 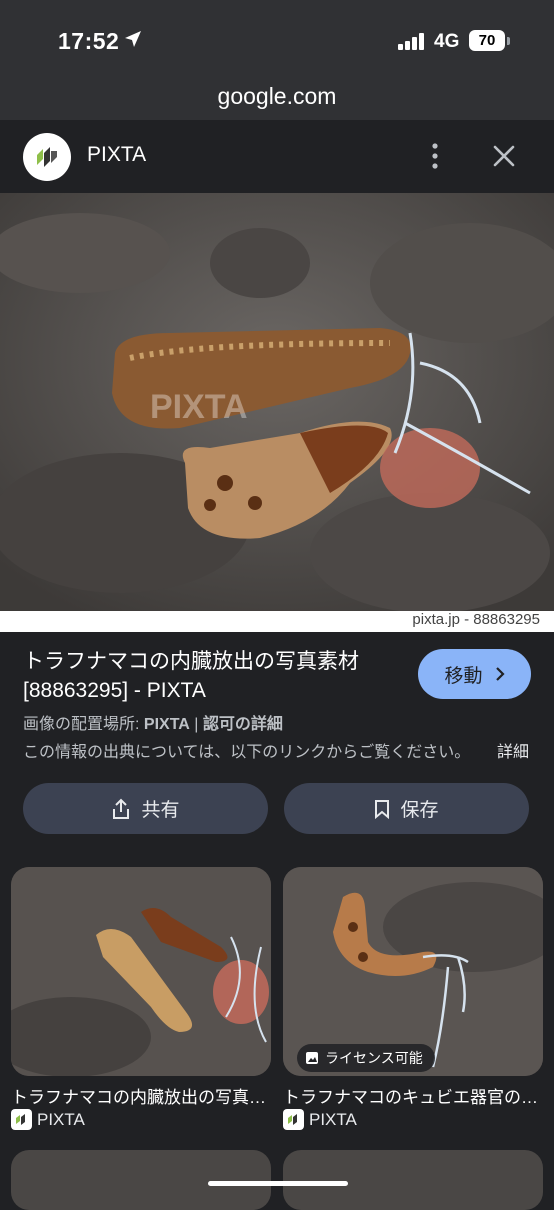 What do you see at coordinates (247, 752) in the screenshot?
I see `source-text: この情報の出典については、以下のリンクからご覧ください。` at bounding box center [247, 752].